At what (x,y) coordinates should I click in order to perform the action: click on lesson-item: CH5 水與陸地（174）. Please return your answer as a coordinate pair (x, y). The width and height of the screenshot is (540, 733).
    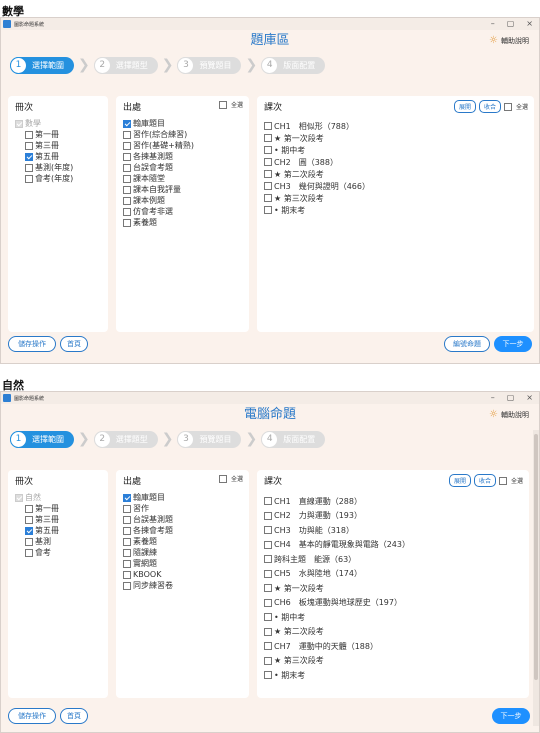
    Looking at the image, I should click on (393, 574).